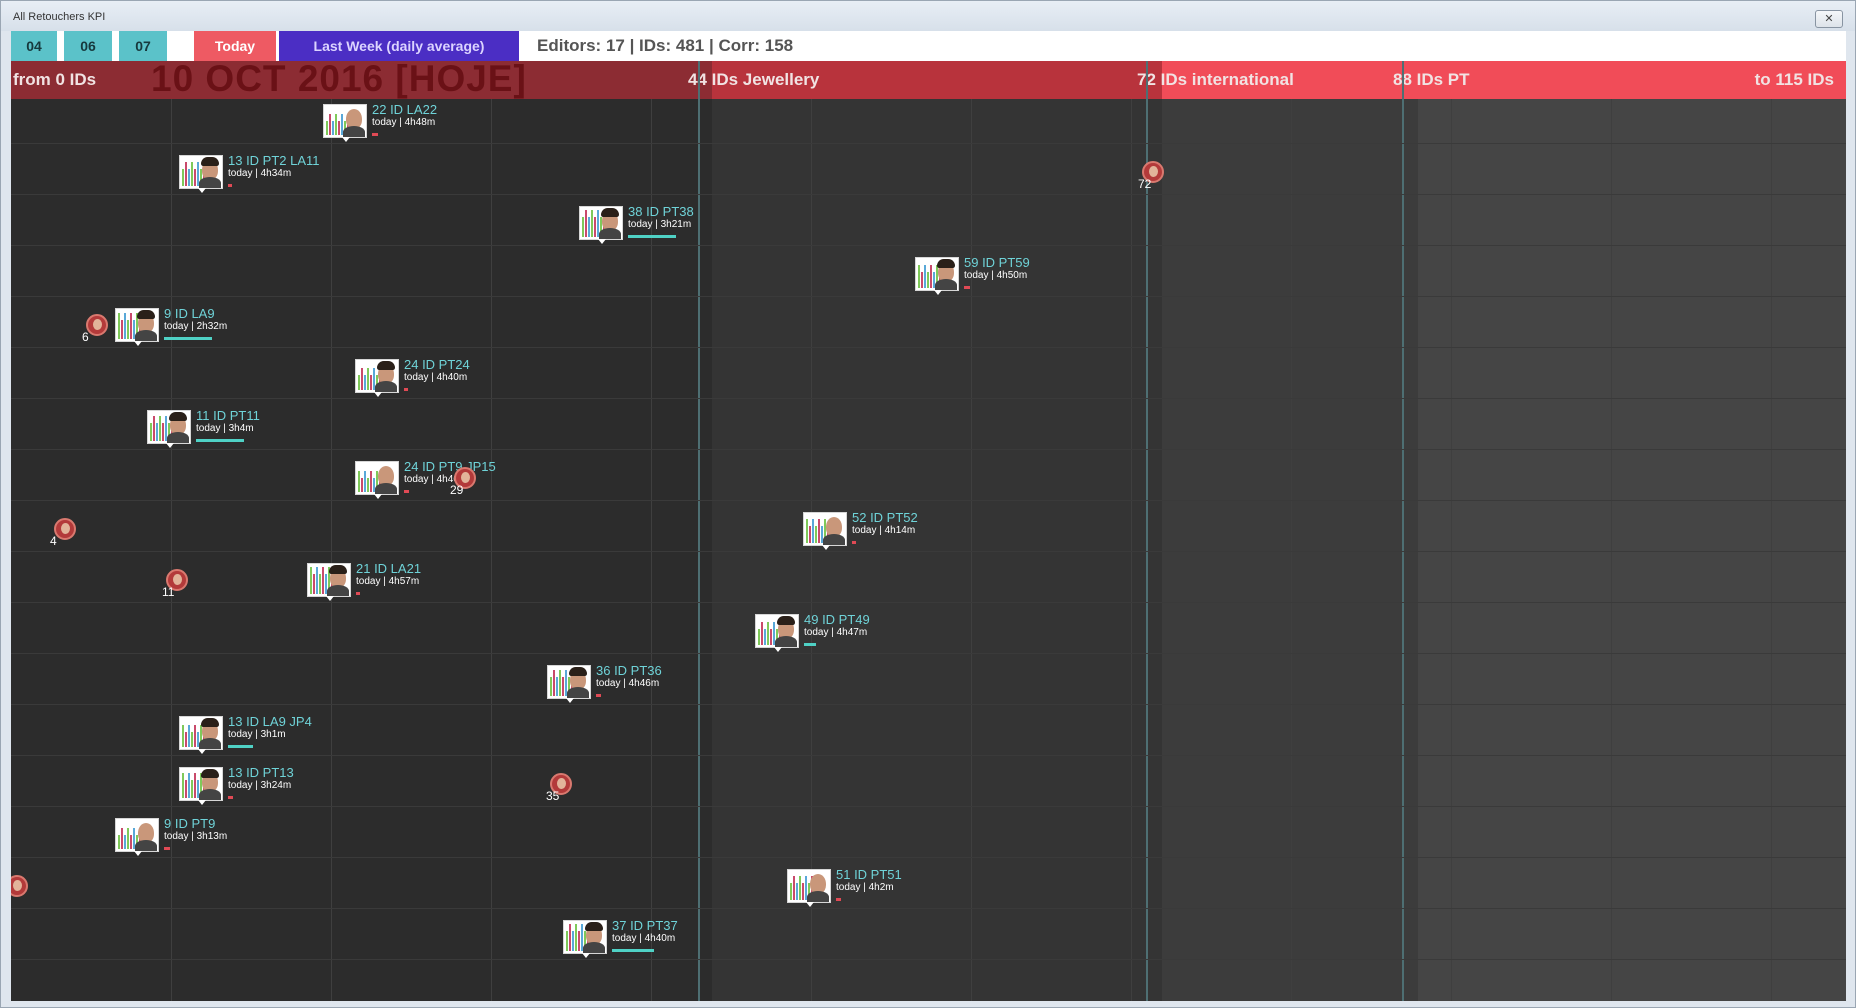  Describe the element at coordinates (143, 46) in the screenshot. I see `day-07-button: 07` at that location.